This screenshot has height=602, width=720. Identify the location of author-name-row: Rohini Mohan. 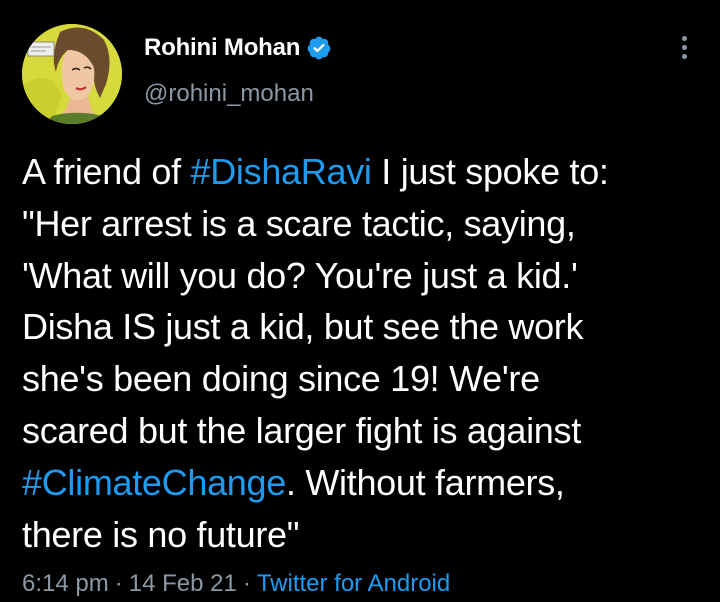
(238, 48).